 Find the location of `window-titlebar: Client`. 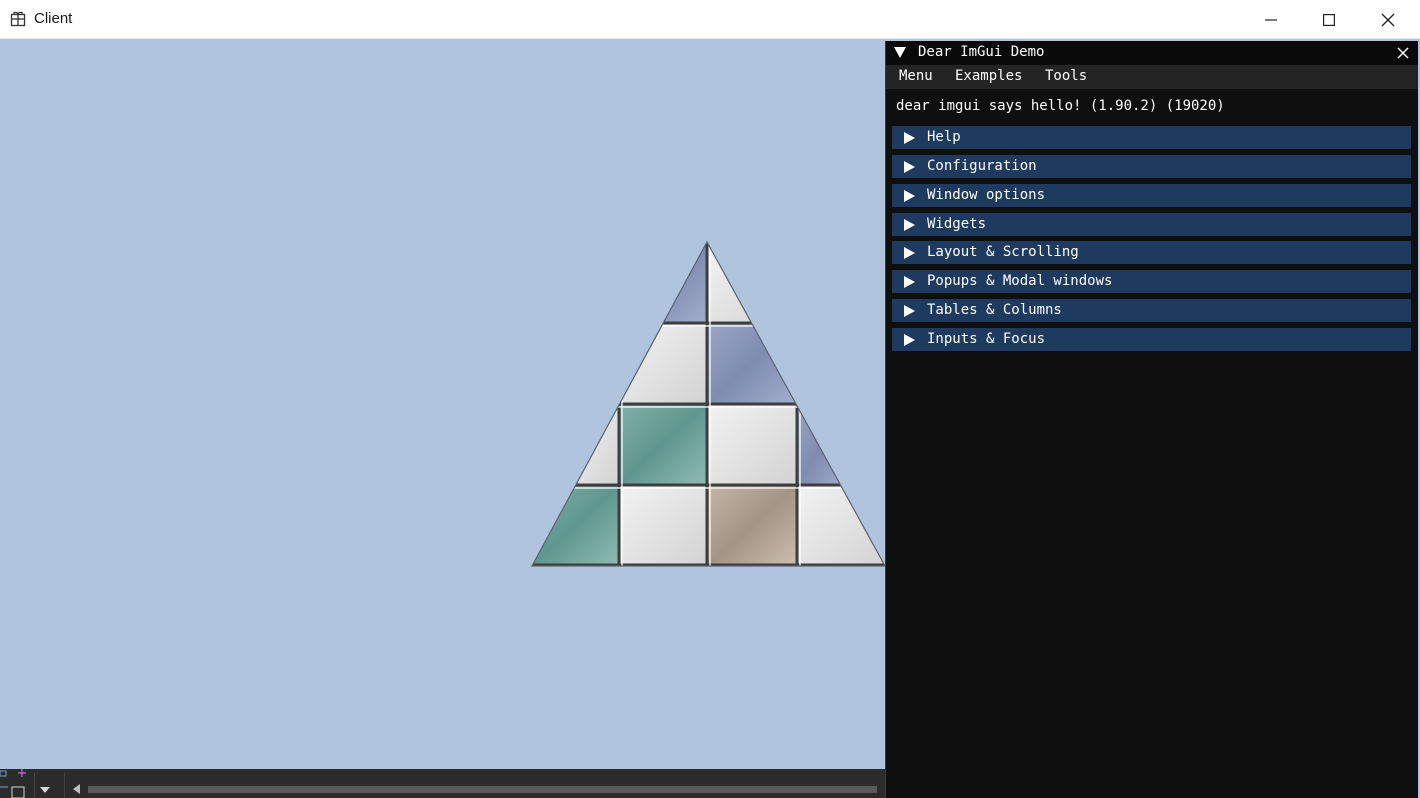

window-titlebar: Client is located at coordinates (710, 19).